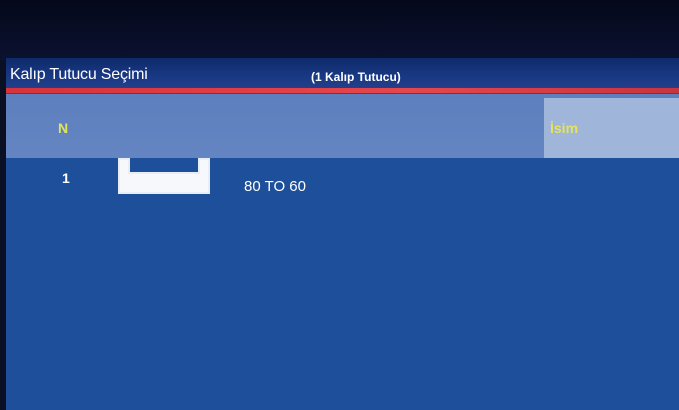 The height and width of the screenshot is (410, 679). Describe the element at coordinates (66, 178) in the screenshot. I see `row-number: 1` at that location.